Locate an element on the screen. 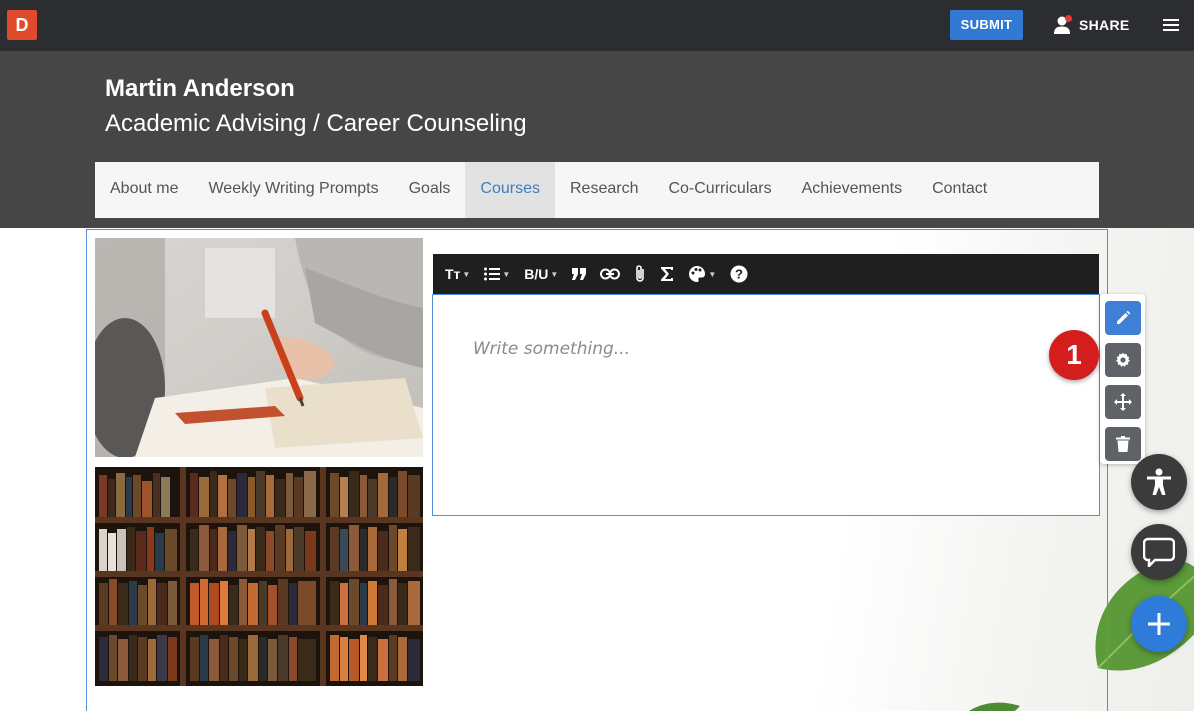  submit-button: SUBMIT is located at coordinates (986, 25).